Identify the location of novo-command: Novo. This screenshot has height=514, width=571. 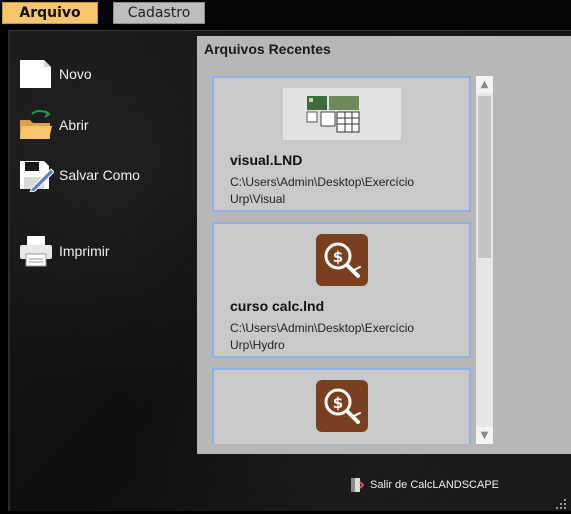
(55, 74).